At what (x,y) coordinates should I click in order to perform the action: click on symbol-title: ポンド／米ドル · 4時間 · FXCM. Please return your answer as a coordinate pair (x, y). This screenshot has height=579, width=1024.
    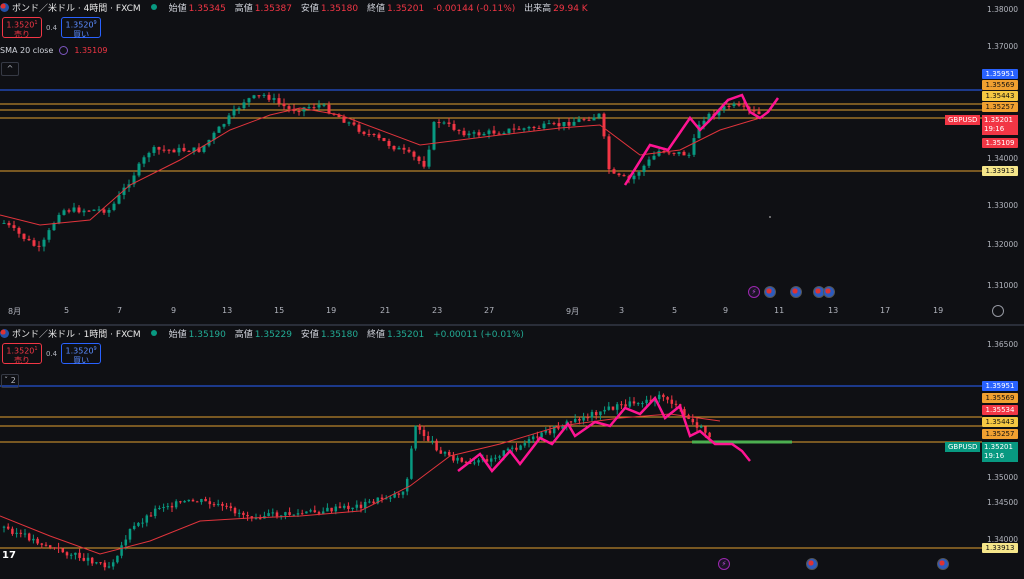
    Looking at the image, I should click on (76, 7).